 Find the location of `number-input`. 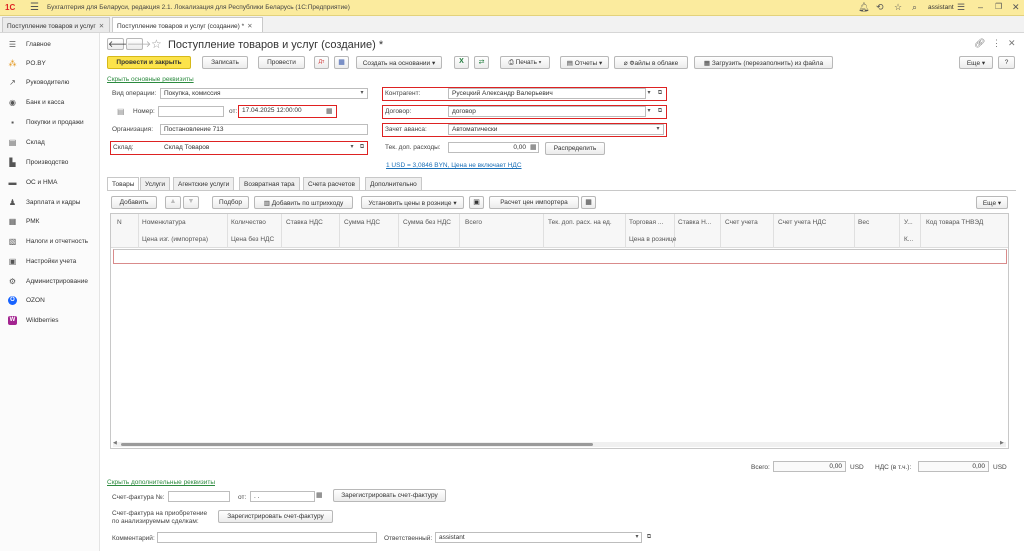

number-input is located at coordinates (191, 111).